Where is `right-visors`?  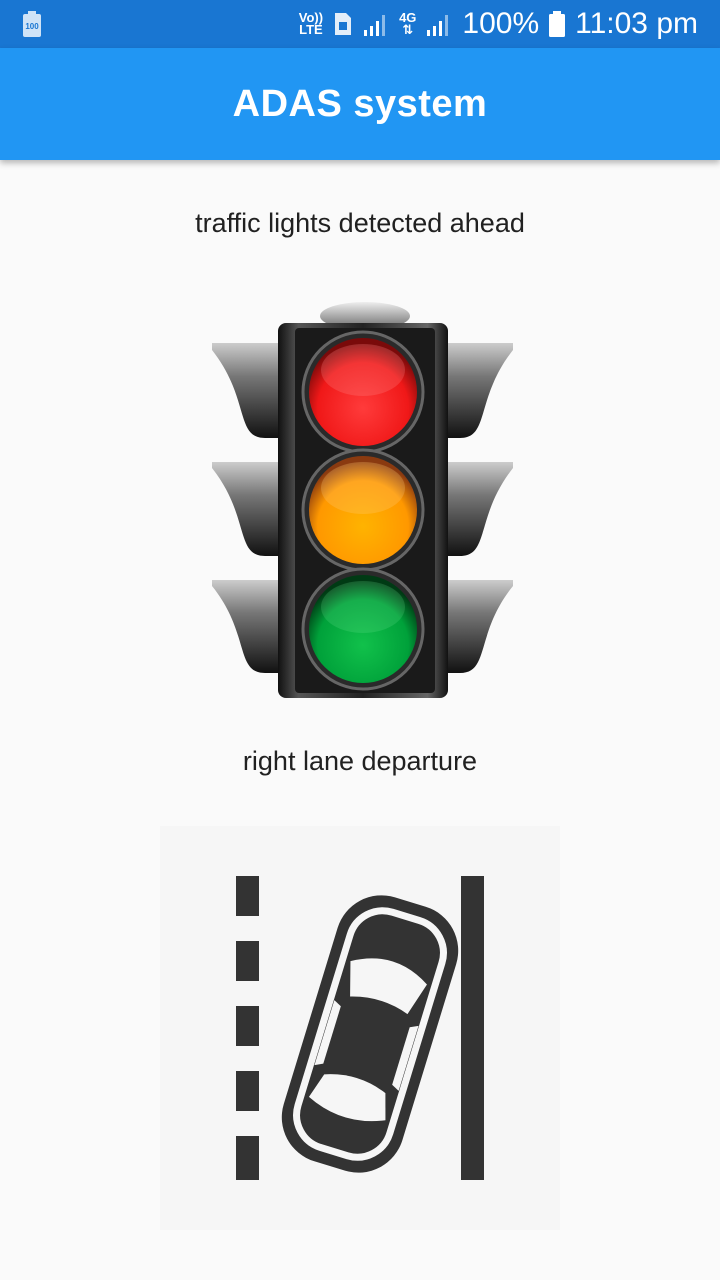 right-visors is located at coordinates (479, 508).